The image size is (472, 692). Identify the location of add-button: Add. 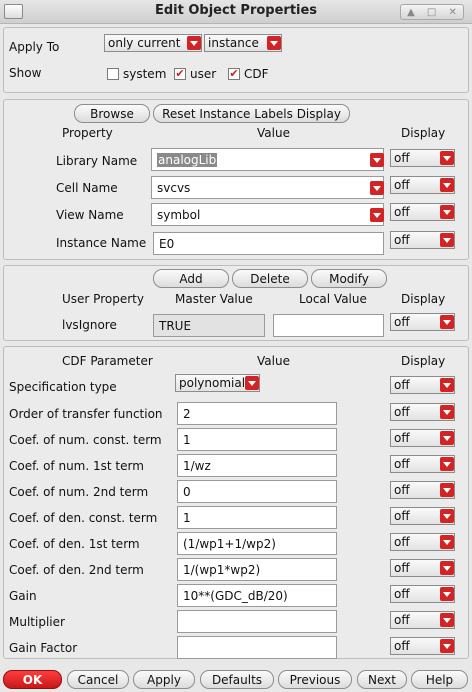
(191, 278).